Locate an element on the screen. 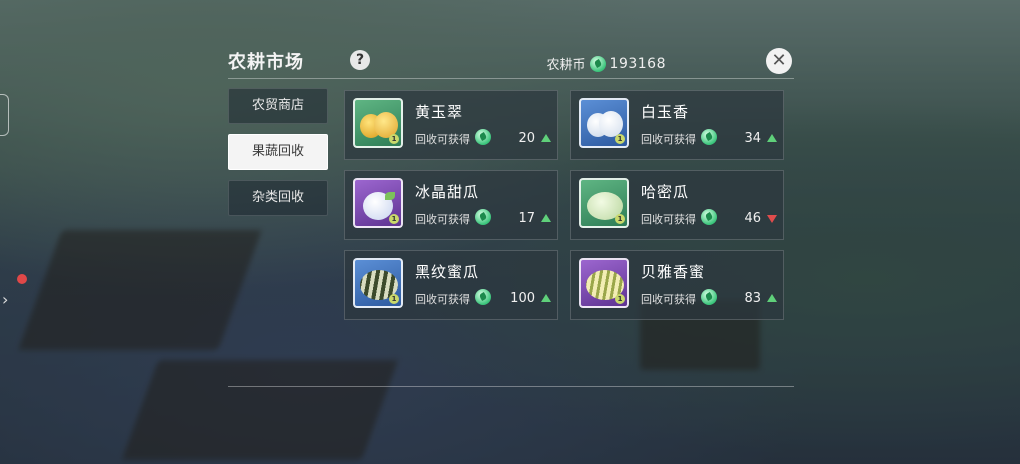 The width and height of the screenshot is (1020, 464). price-down-icon is located at coordinates (772, 219).